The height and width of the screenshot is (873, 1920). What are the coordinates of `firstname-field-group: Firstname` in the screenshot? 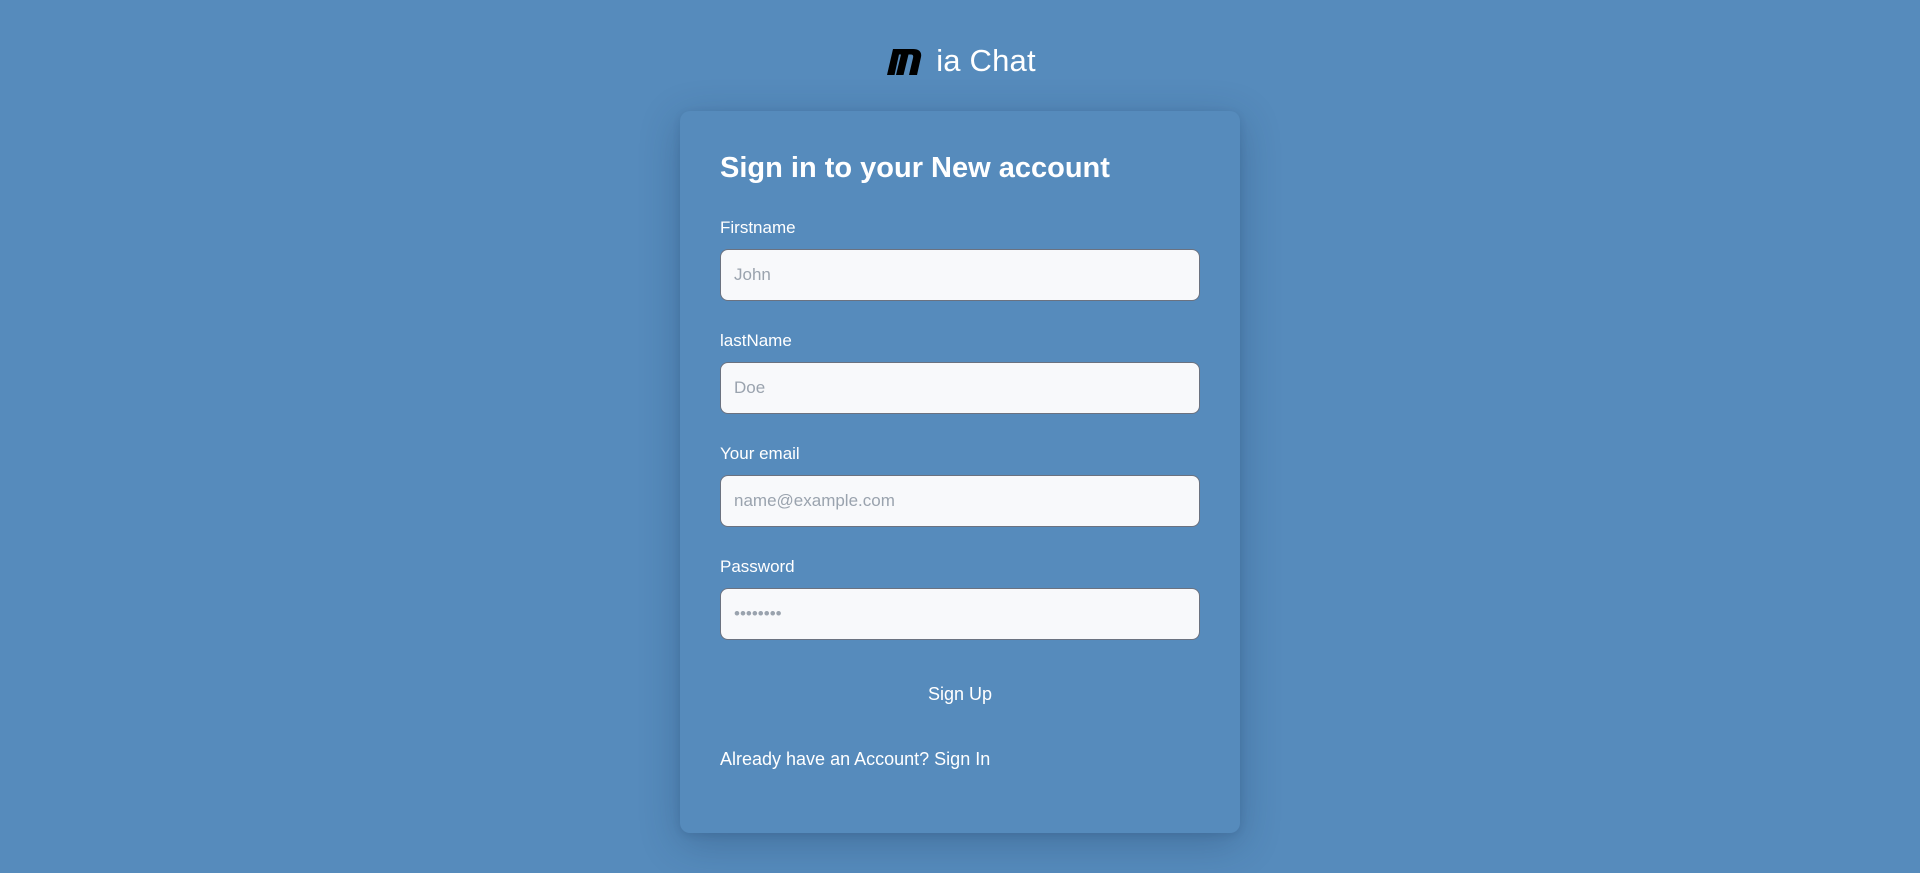 It's located at (960, 259).